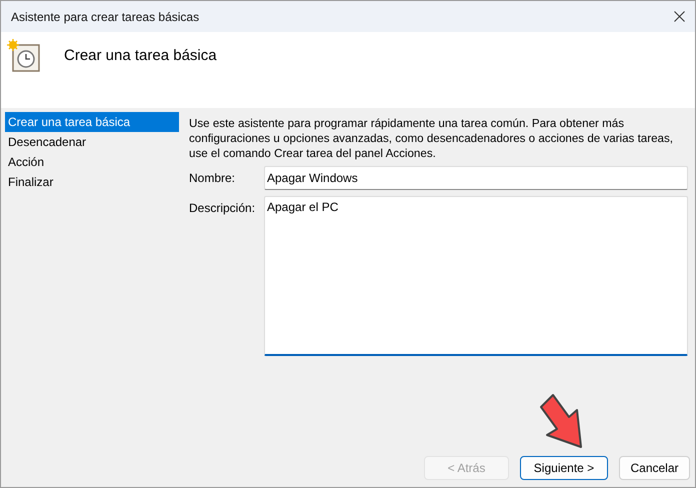 This screenshot has height=488, width=696. Describe the element at coordinates (562, 421) in the screenshot. I see `pointer-arrow-icon` at that location.